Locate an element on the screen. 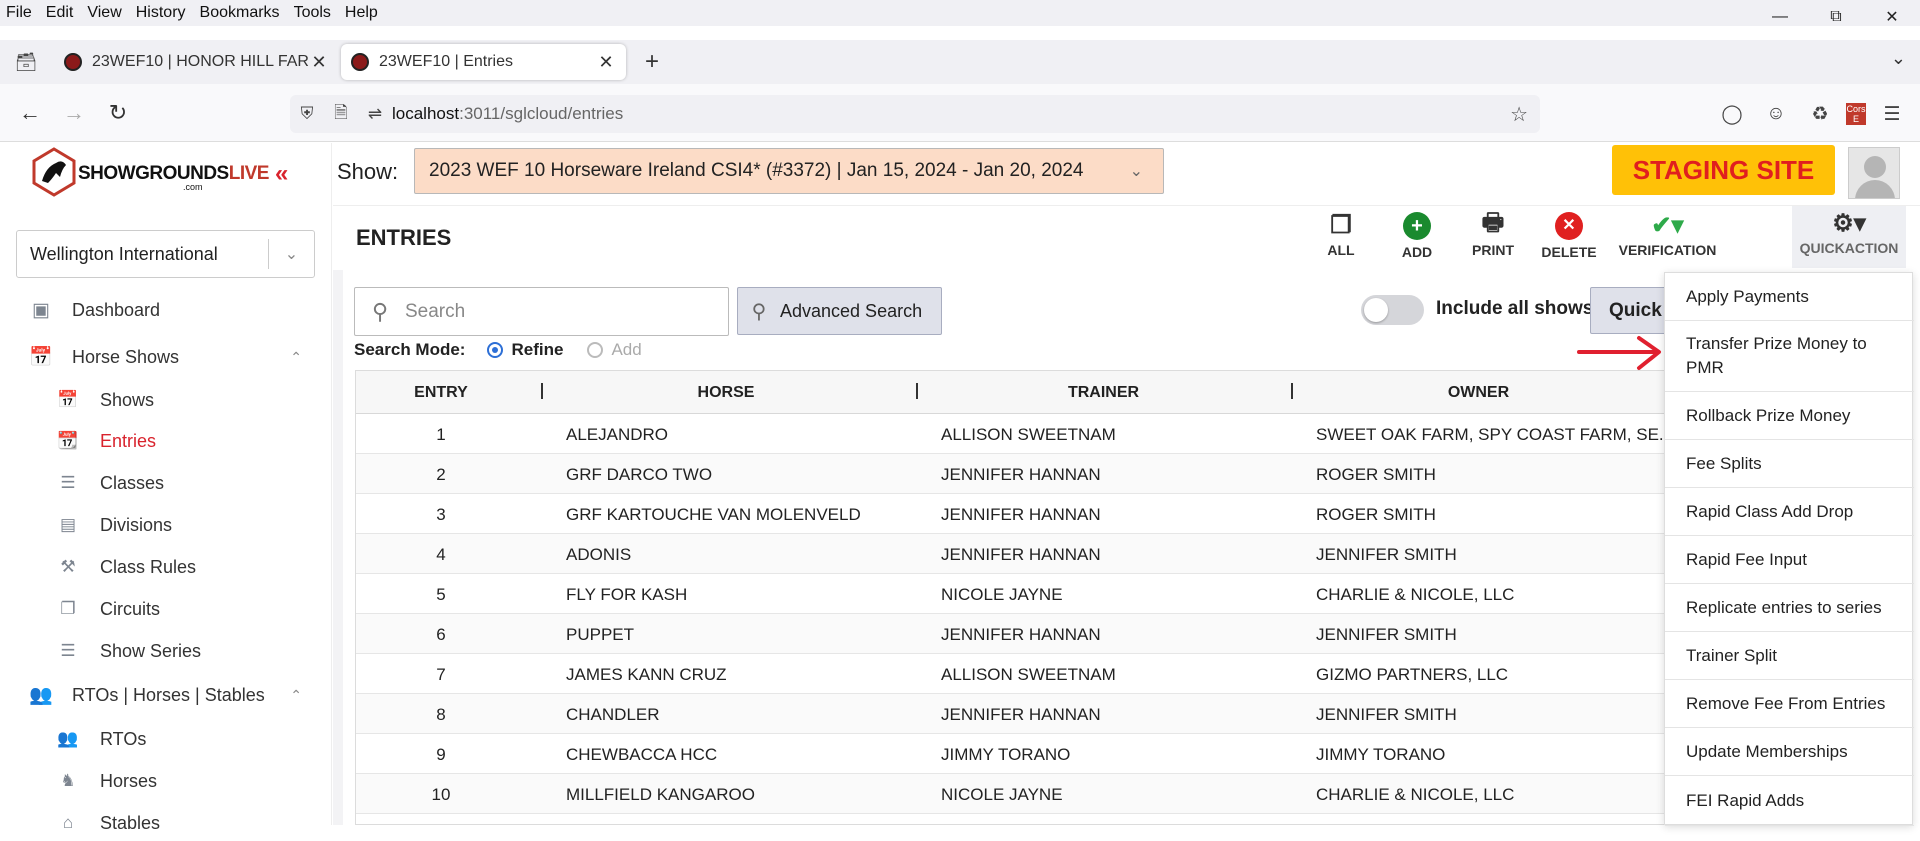  avatar is located at coordinates (1874, 173).